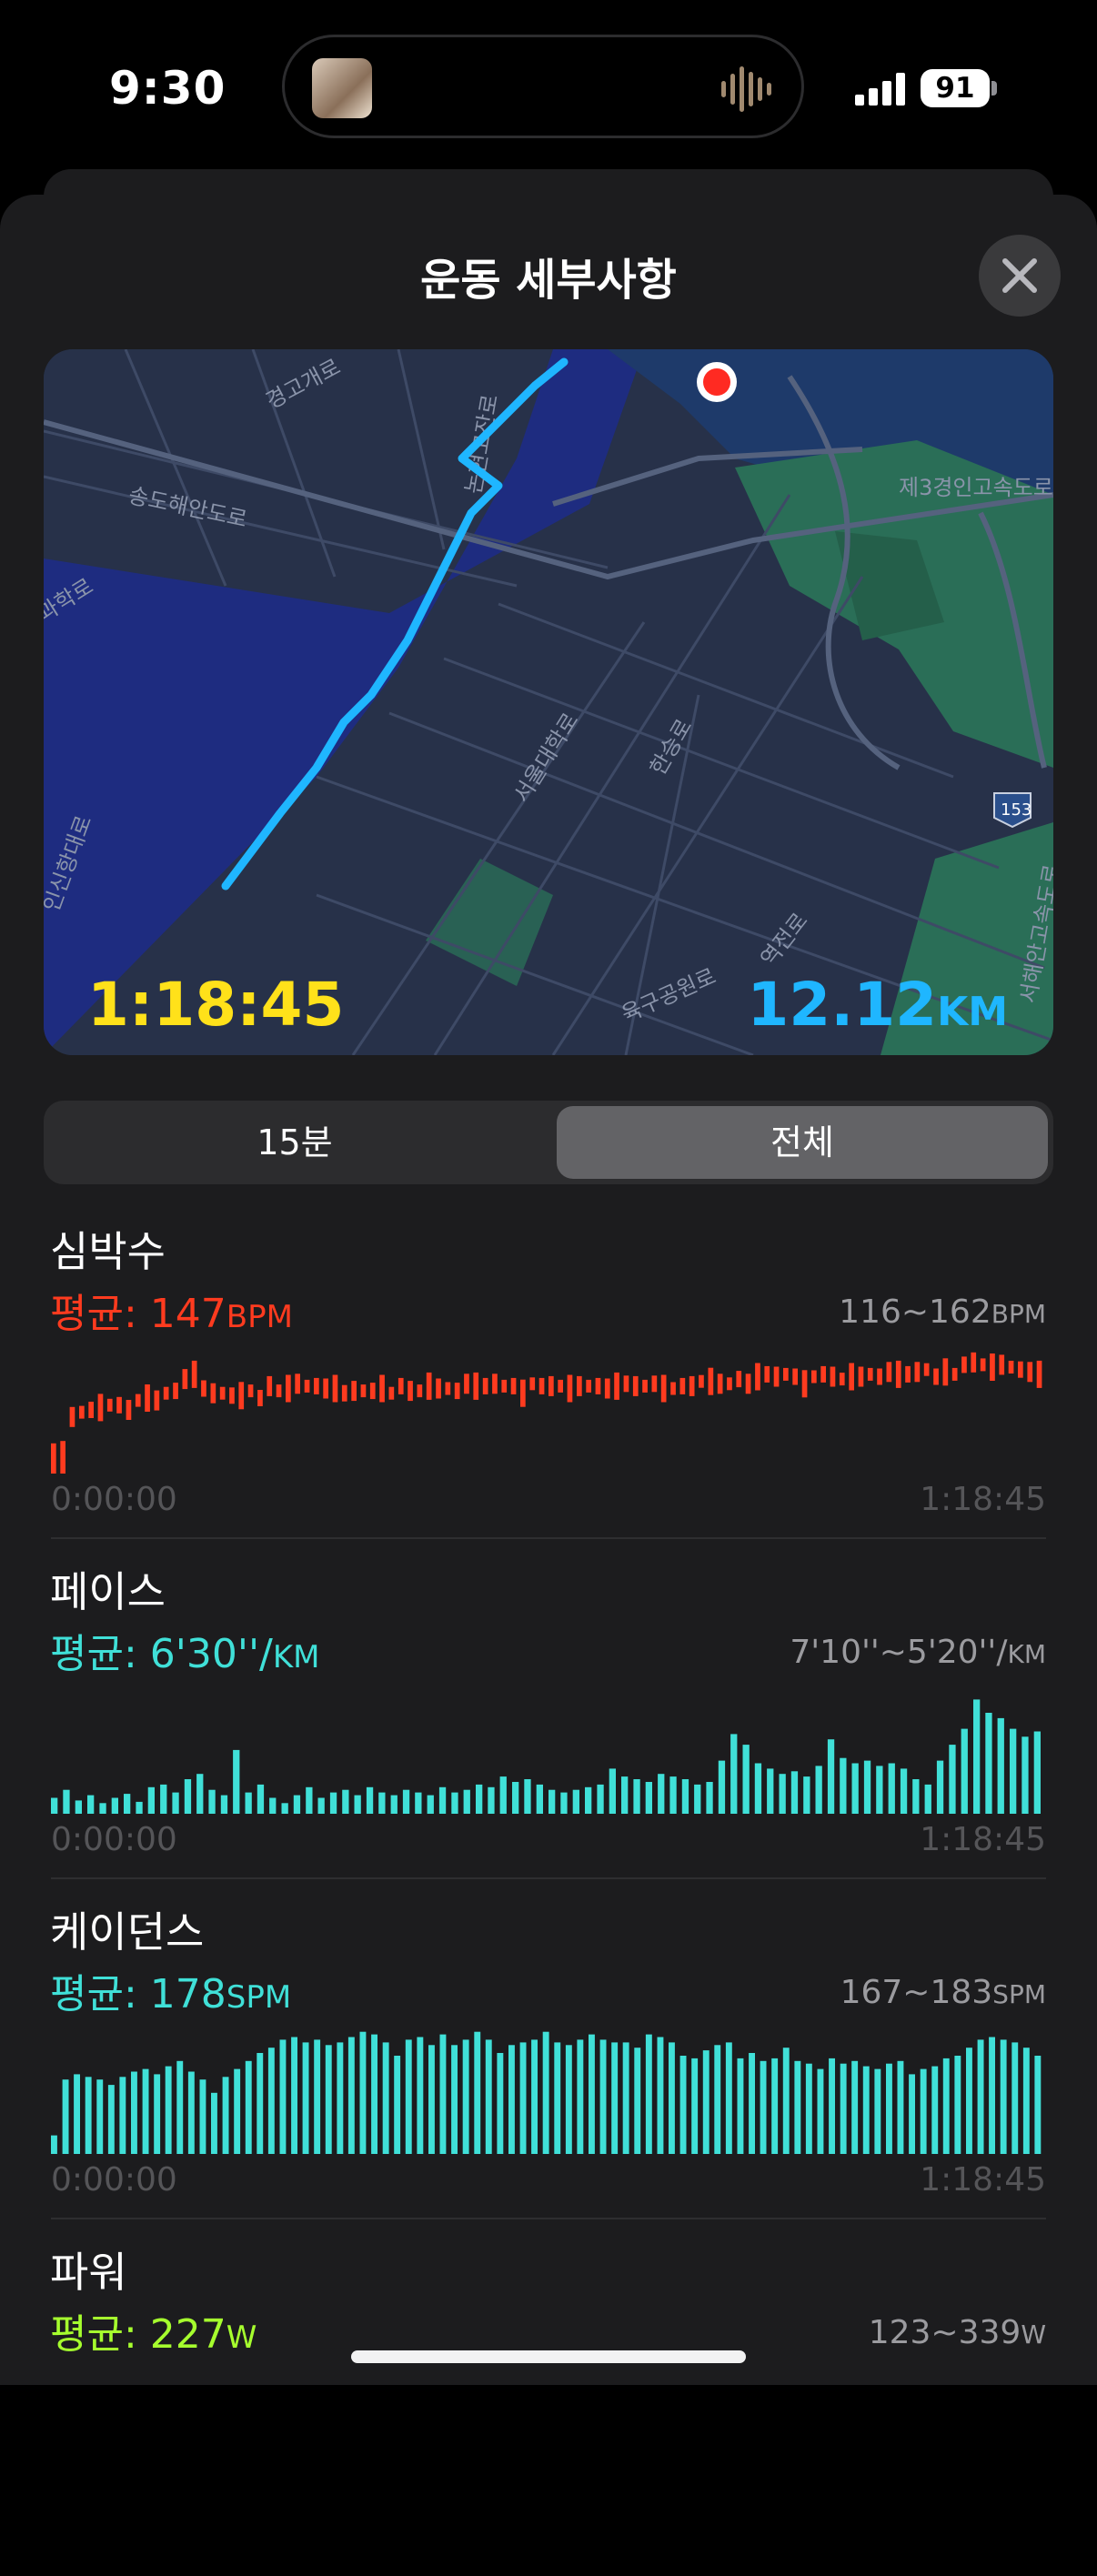 The width and height of the screenshot is (1097, 2576). Describe the element at coordinates (548, 280) in the screenshot. I see `sheet-title: 운동 세부사항` at that location.